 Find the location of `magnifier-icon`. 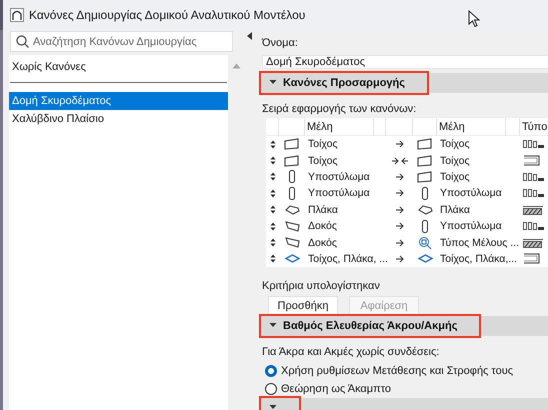

magnifier-icon is located at coordinates (425, 243).